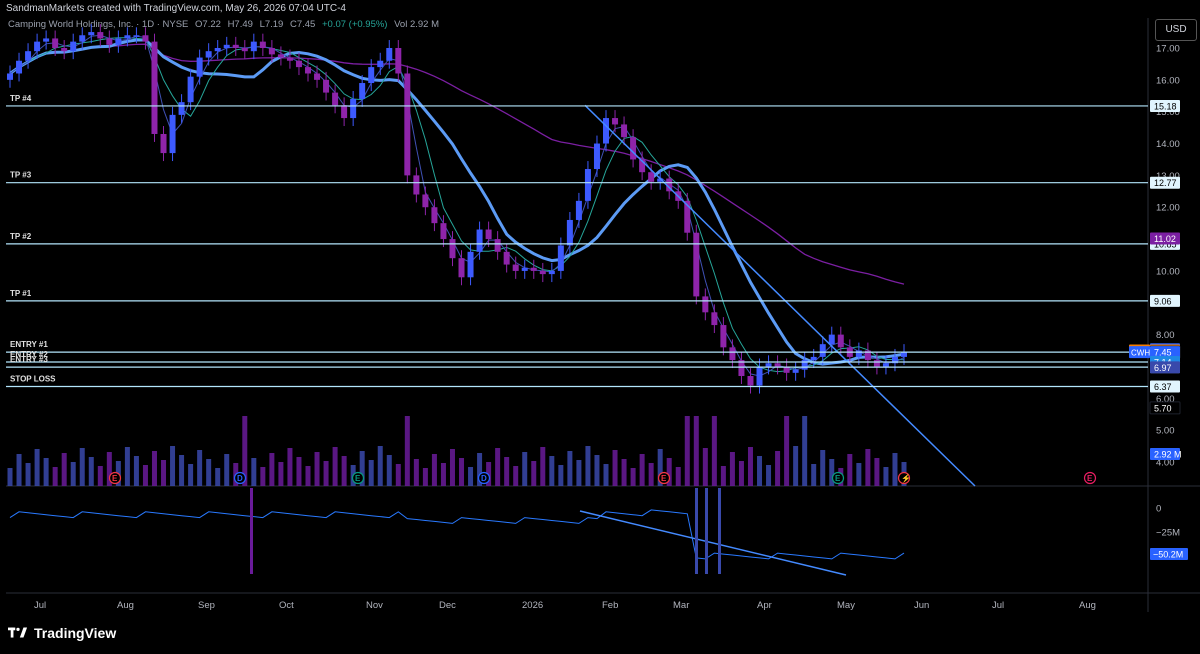 This screenshot has height=654, width=1200. Describe the element at coordinates (1165, 239) in the screenshot. I see `price-tag-text: 11.02` at that location.